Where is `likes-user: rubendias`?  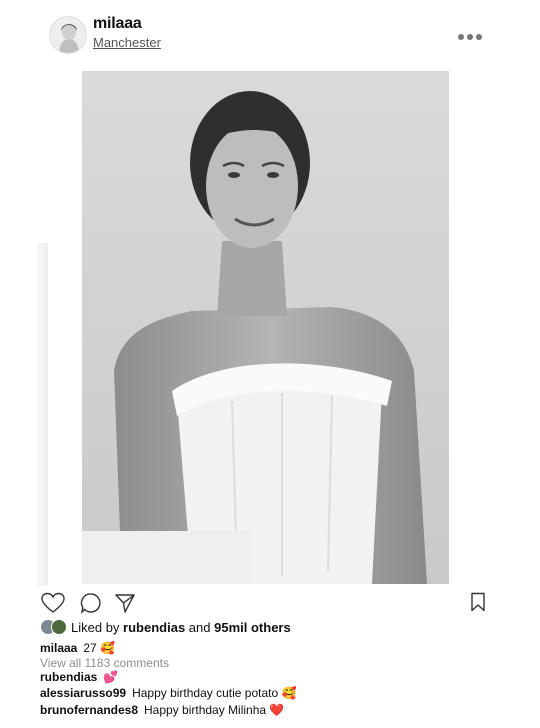 likes-user: rubendias is located at coordinates (154, 627).